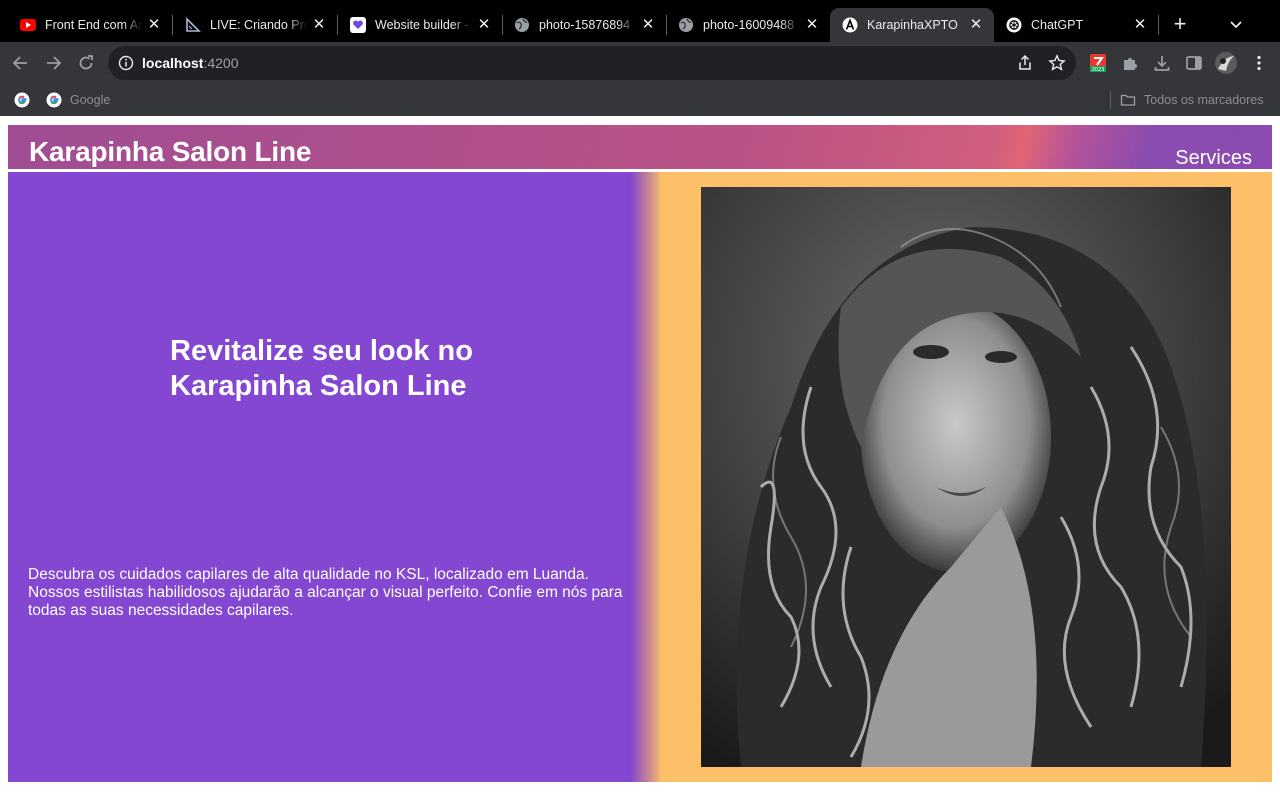 Image resolution: width=1280 pixels, height=800 pixels. I want to click on tab-title: photo-16009488, so click(749, 25).